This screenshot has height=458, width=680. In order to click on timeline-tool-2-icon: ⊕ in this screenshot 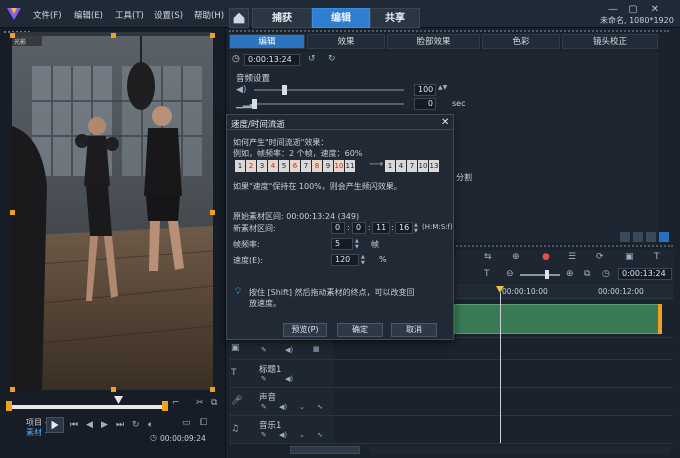, I will do `click(516, 257)`.